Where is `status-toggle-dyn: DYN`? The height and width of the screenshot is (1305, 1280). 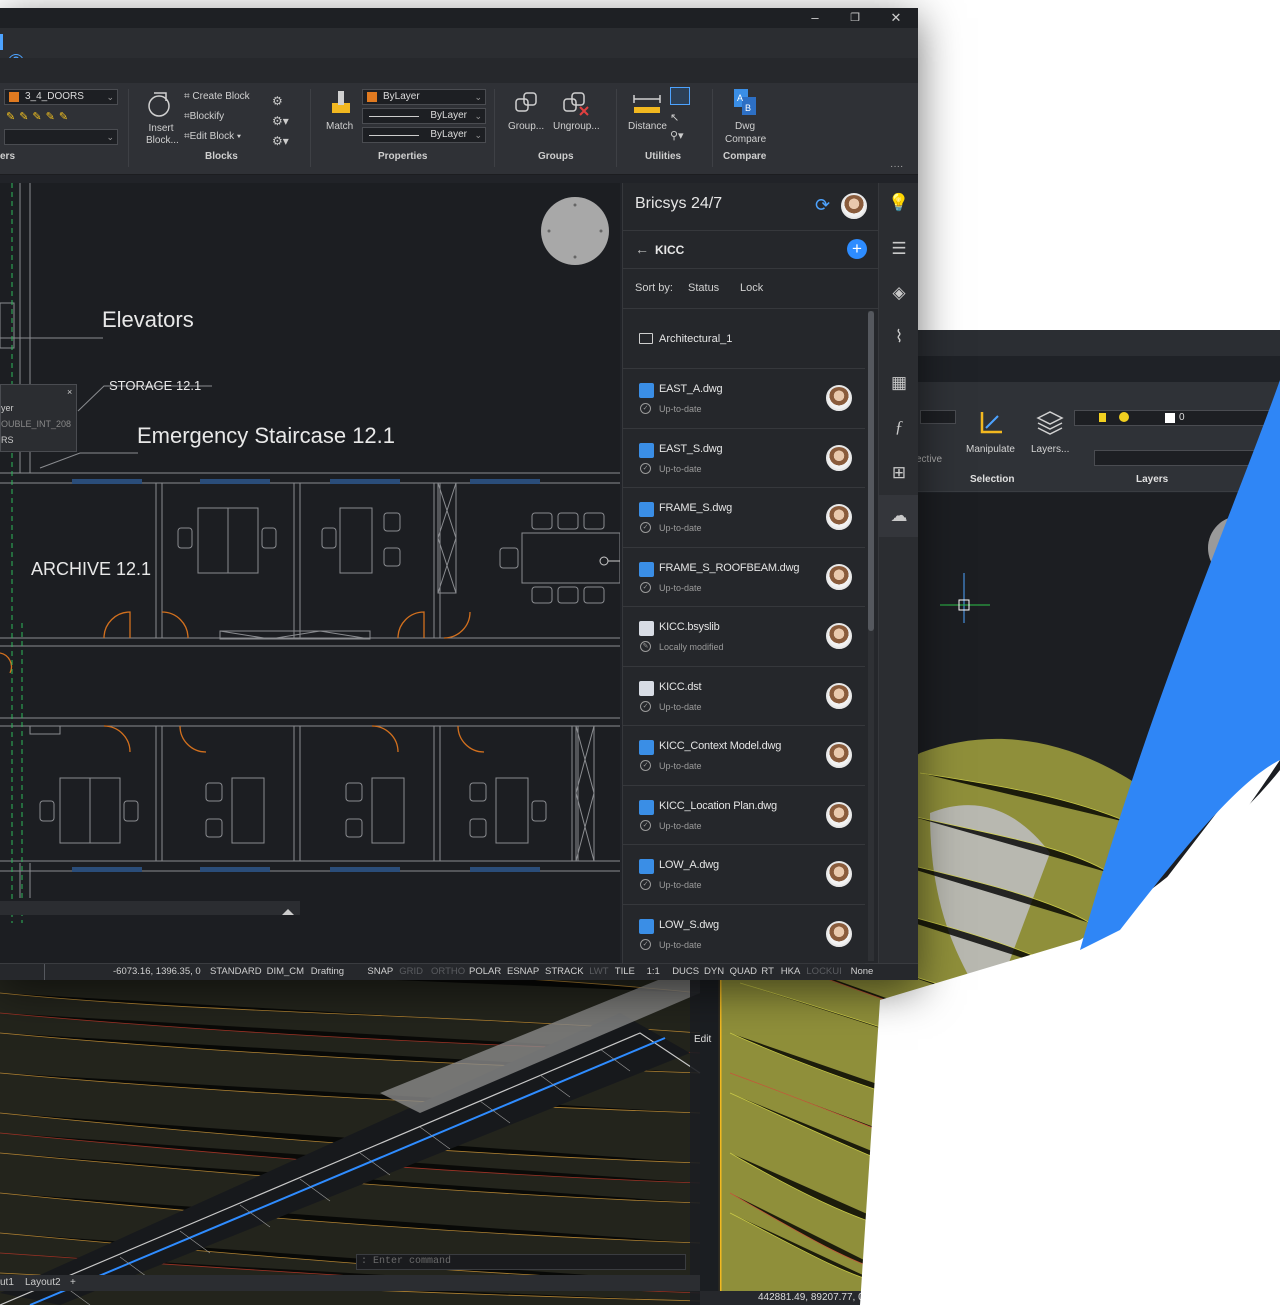
status-toggle-dyn: DYN is located at coordinates (714, 971).